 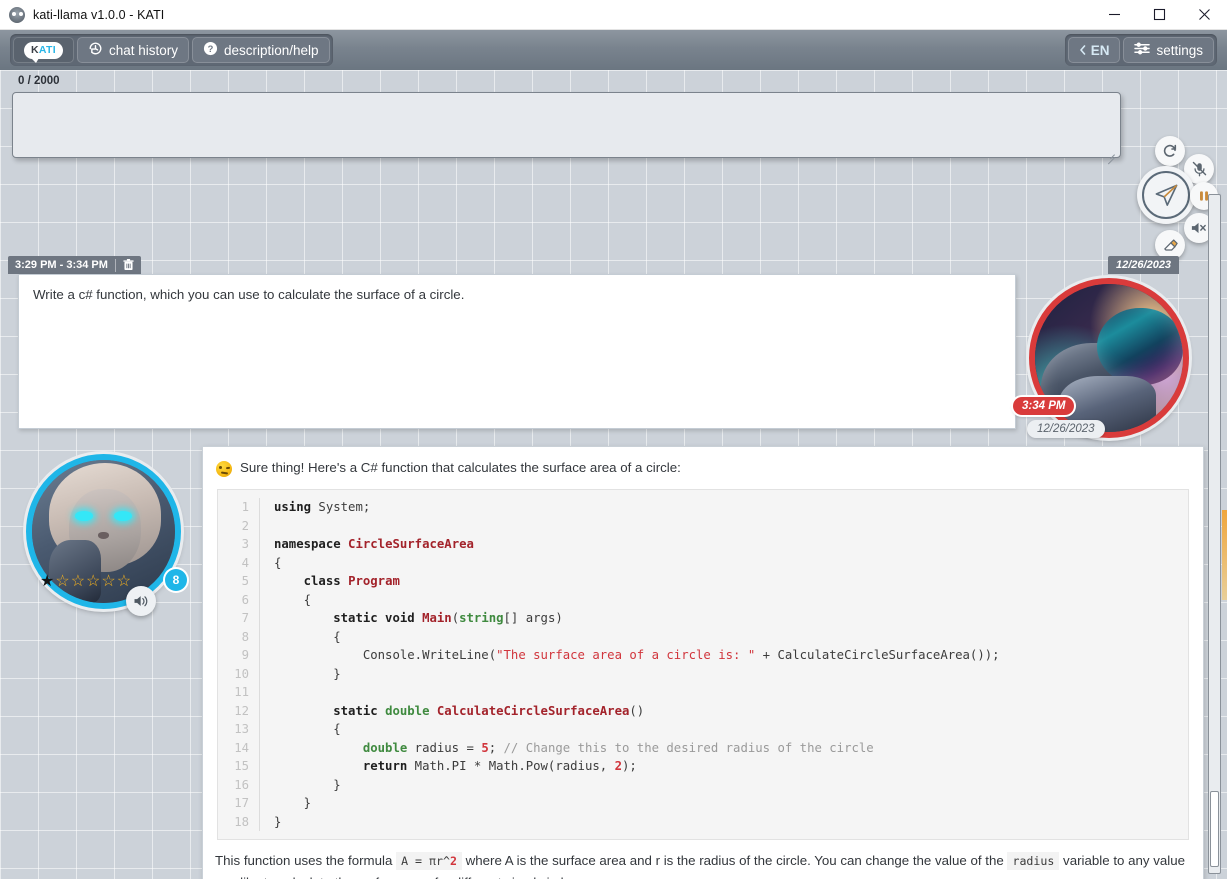 What do you see at coordinates (306, 860) in the screenshot?
I see `outro-part-1: This function uses the formula` at bounding box center [306, 860].